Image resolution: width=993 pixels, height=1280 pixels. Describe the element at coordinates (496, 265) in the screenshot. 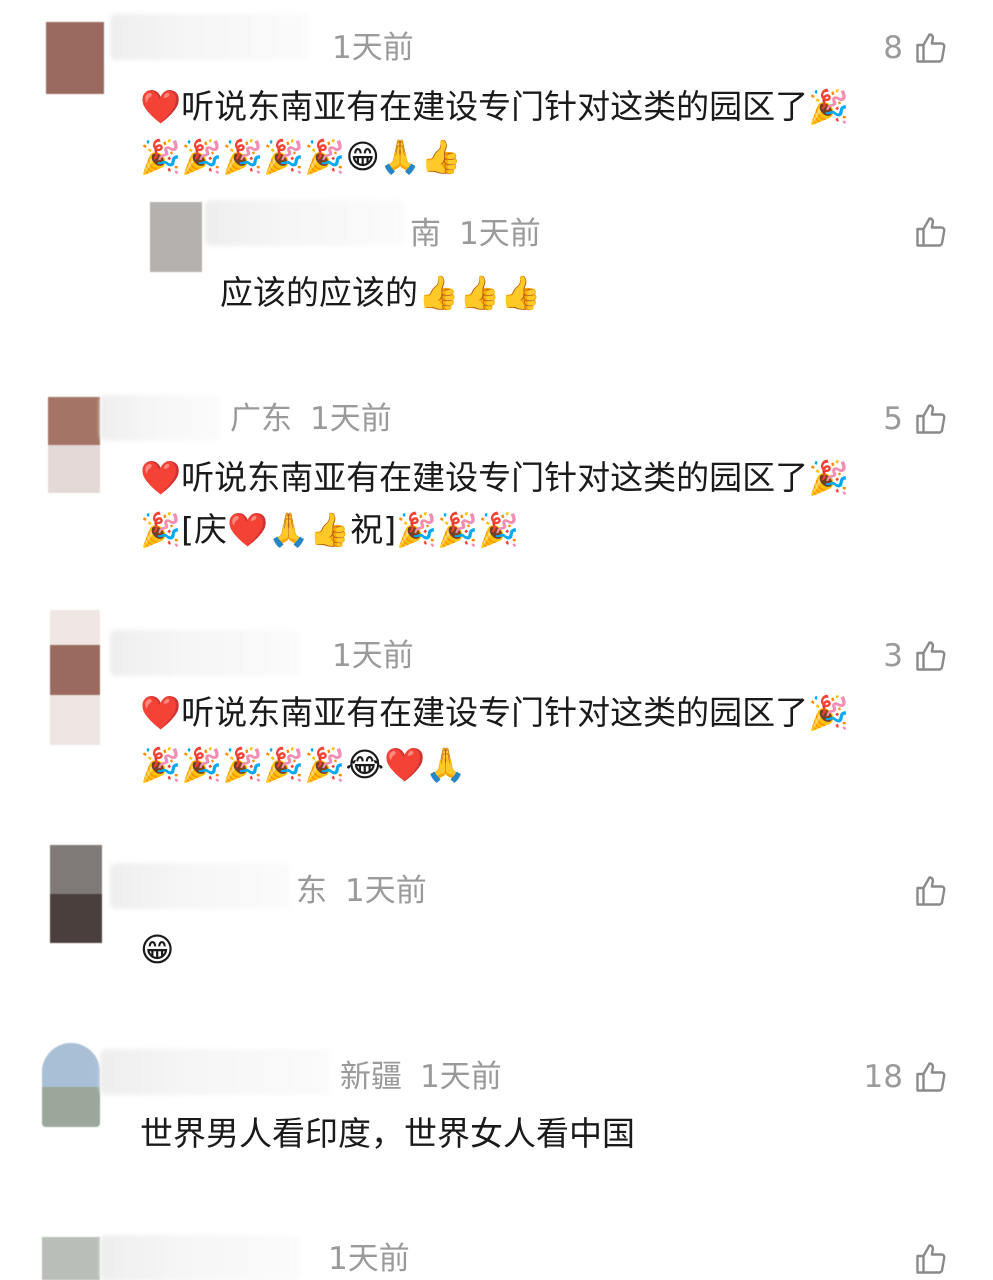

I see `reply-item: 南 1天前 应该的应该的👍👍👍` at that location.